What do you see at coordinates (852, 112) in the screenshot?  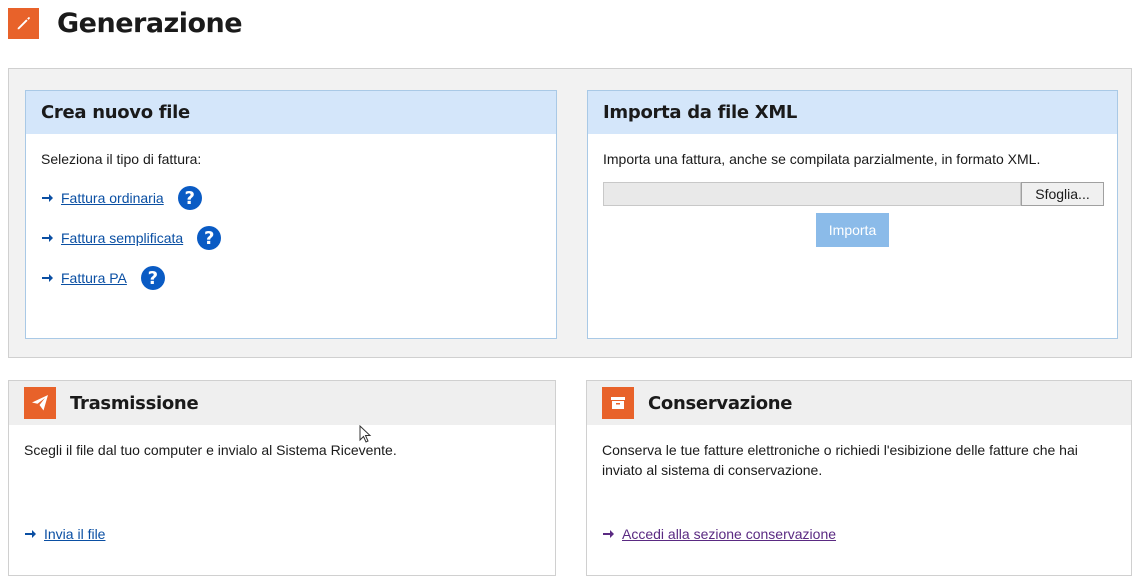 I see `importa-card-title: Importa da file XML` at bounding box center [852, 112].